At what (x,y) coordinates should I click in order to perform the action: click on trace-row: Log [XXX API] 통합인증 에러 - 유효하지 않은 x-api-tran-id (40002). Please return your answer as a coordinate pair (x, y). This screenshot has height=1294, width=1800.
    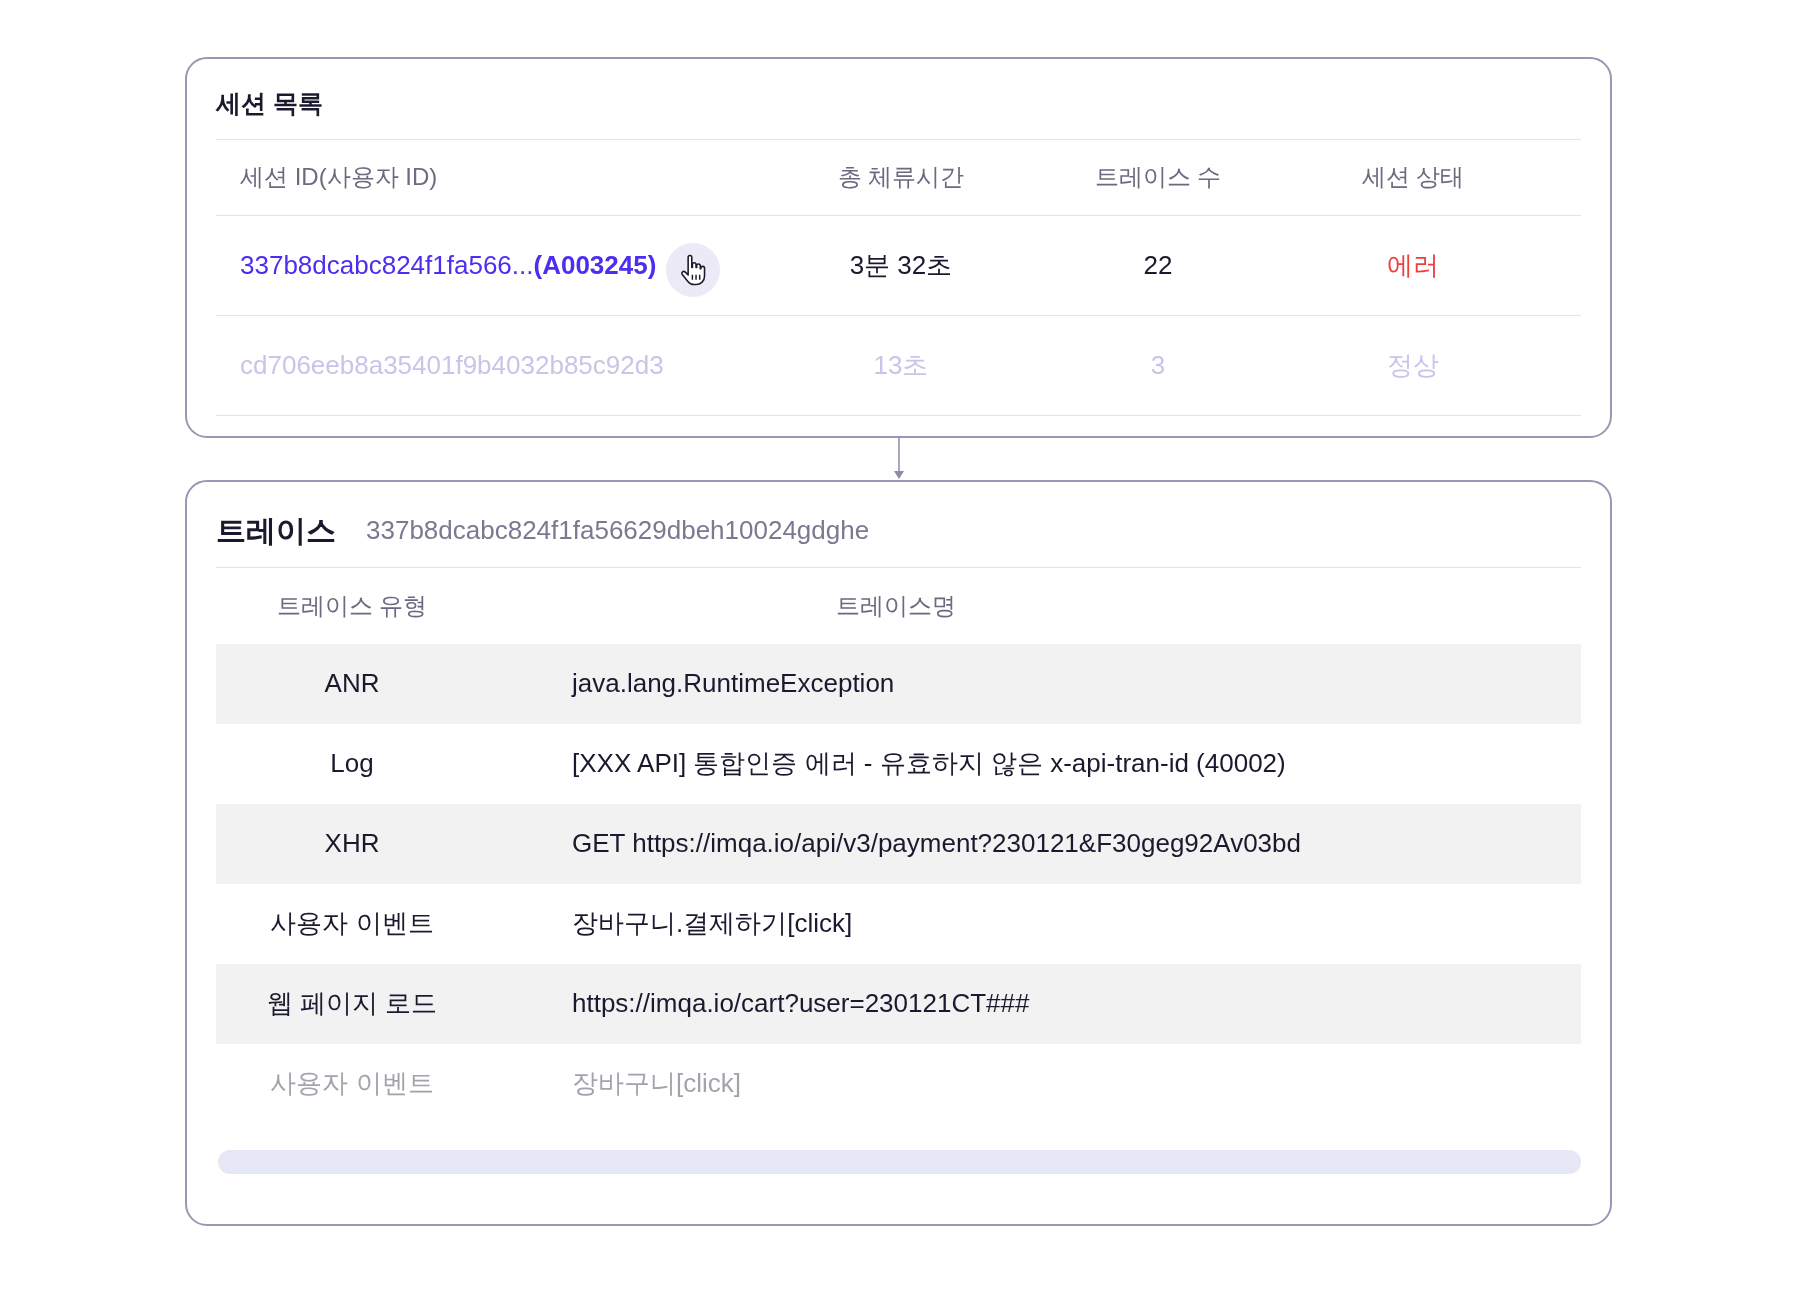
    Looking at the image, I should click on (898, 763).